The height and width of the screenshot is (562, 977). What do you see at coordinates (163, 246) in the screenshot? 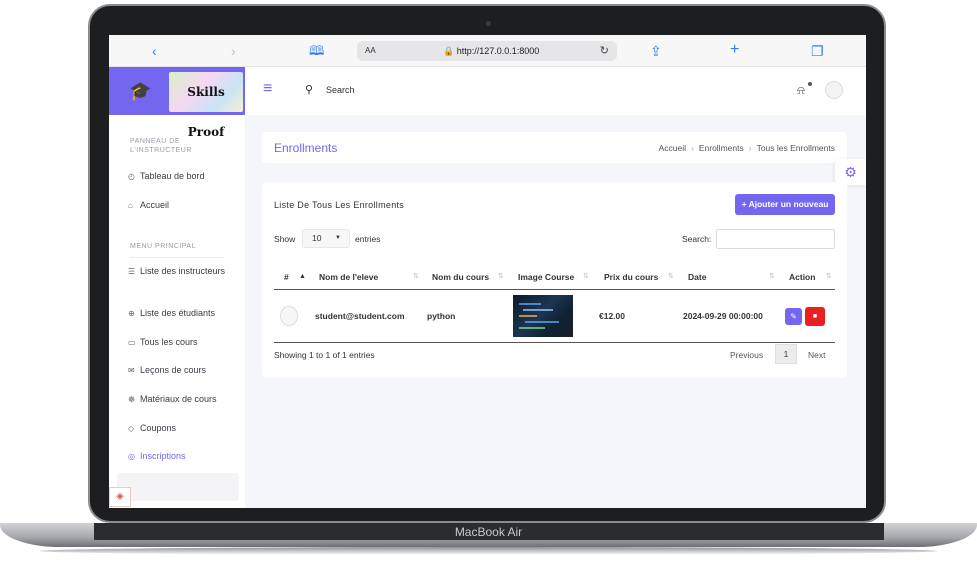
I see `sidebar-section-main: MENU PRINCIPAL` at bounding box center [163, 246].